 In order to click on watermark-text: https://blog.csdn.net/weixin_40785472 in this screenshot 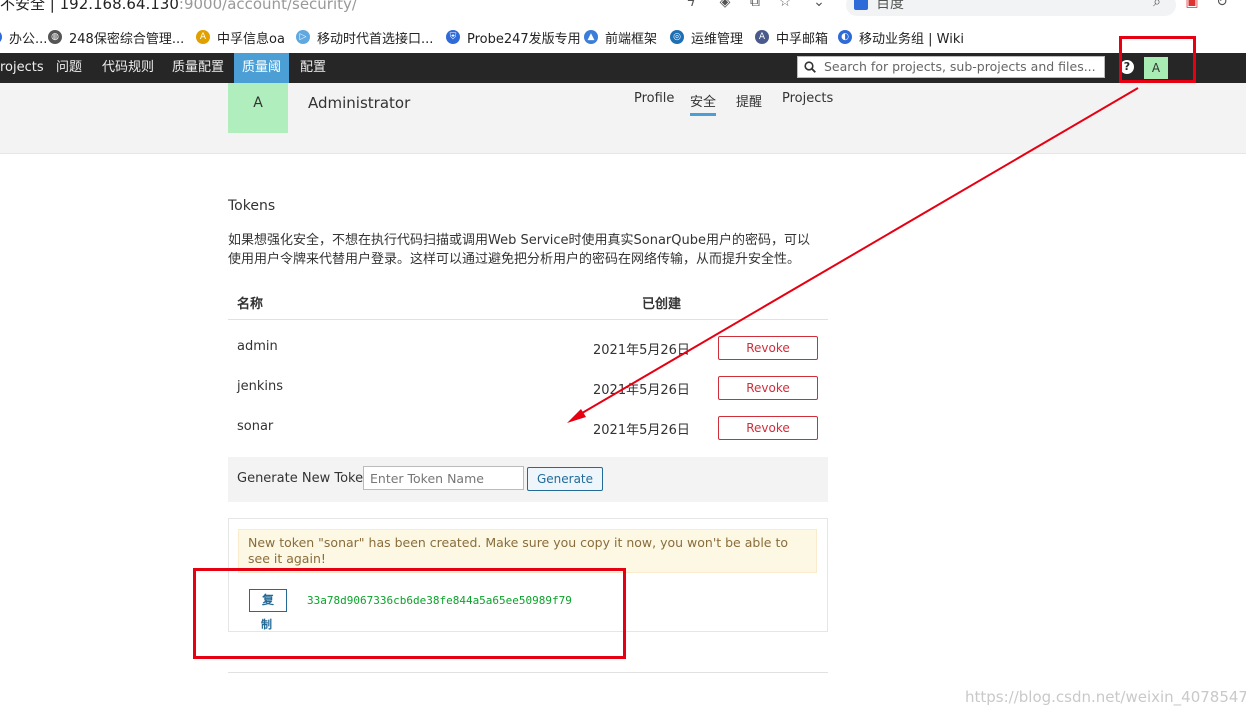, I will do `click(1105, 697)`.